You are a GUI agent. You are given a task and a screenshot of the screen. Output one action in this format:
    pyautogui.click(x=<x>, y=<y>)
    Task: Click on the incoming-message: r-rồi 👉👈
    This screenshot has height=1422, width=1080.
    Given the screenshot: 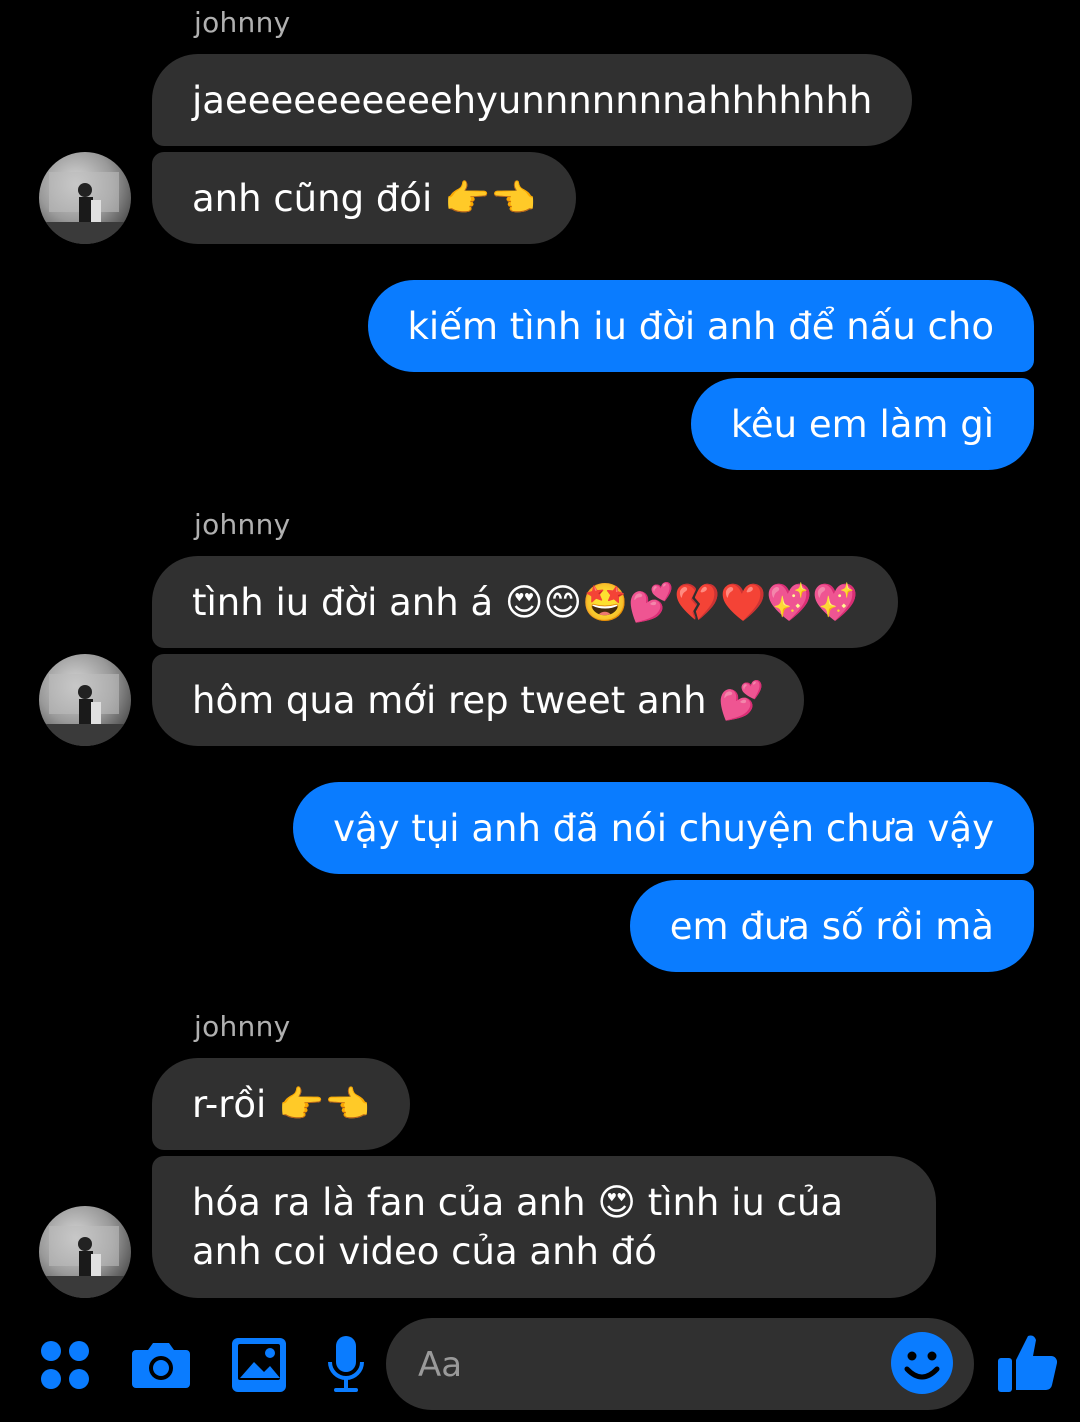 What is the action you would take?
    pyautogui.click(x=281, y=1104)
    